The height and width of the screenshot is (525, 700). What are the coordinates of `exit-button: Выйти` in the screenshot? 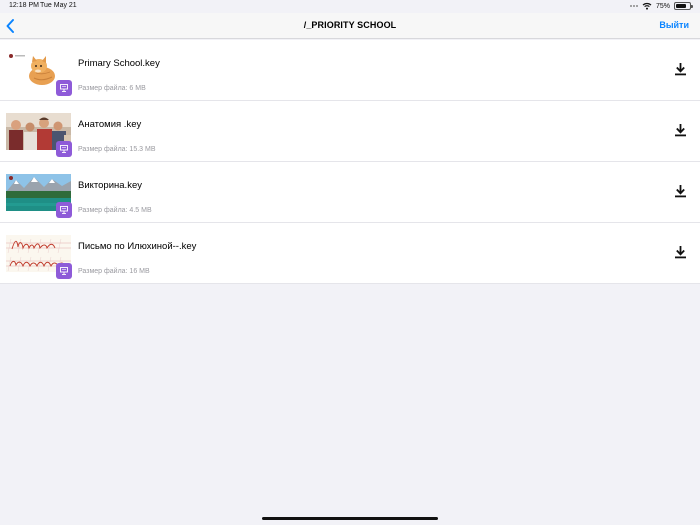 It's located at (674, 25).